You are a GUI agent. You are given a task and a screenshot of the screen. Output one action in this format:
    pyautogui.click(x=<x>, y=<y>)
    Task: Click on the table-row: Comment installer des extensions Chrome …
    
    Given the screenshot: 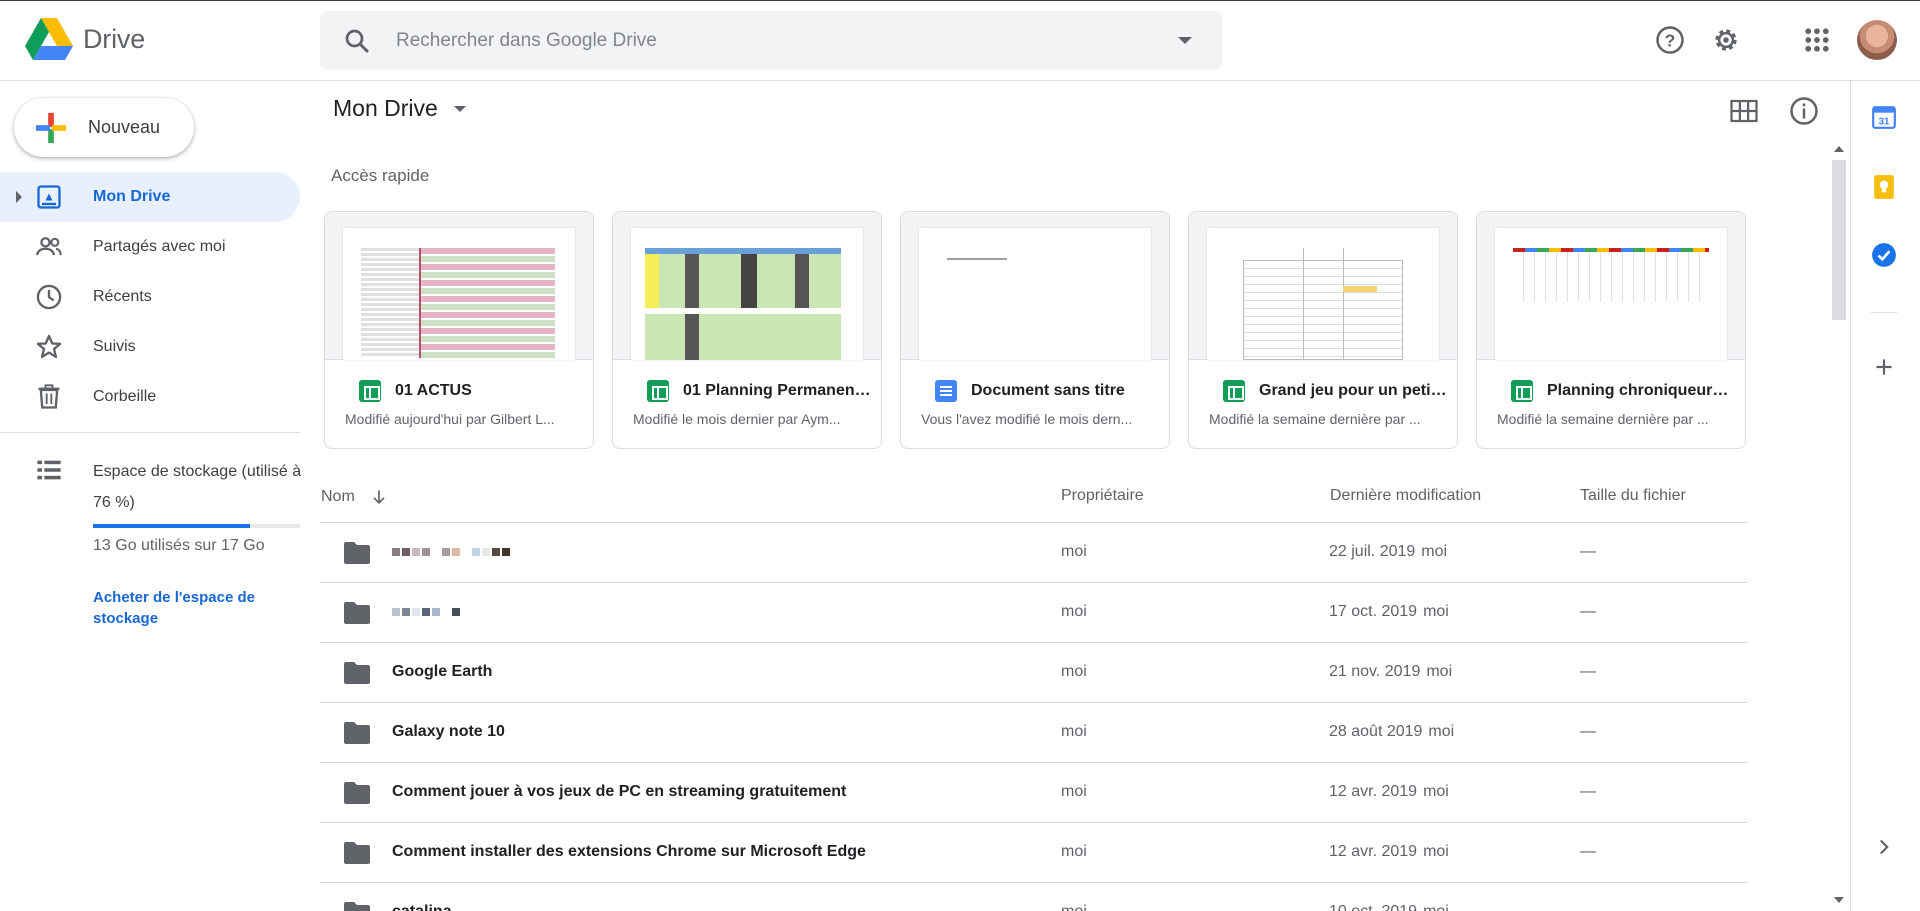 What is the action you would take?
    pyautogui.click(x=1034, y=852)
    